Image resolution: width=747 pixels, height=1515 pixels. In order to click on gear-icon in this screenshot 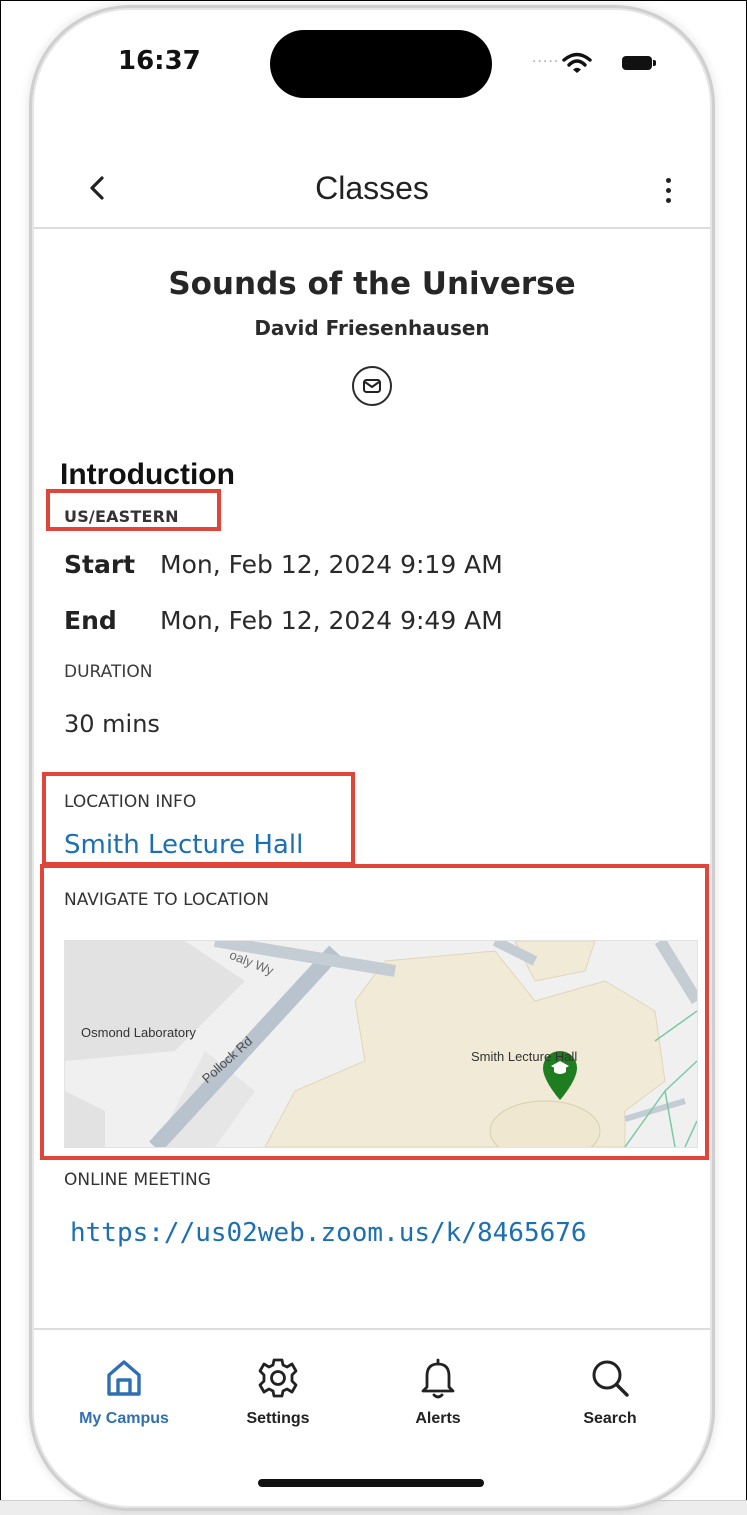, I will do `click(278, 1378)`.